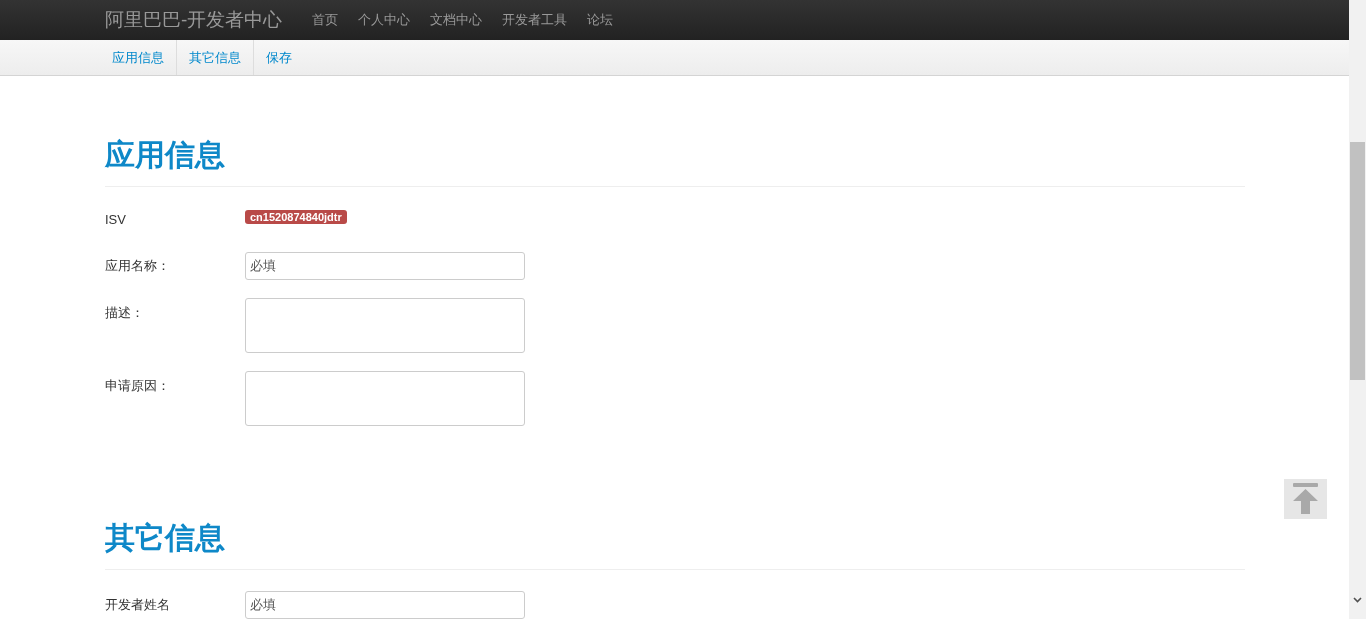 The width and height of the screenshot is (1366, 619). I want to click on nav-link: 个人中心, so click(384, 20).